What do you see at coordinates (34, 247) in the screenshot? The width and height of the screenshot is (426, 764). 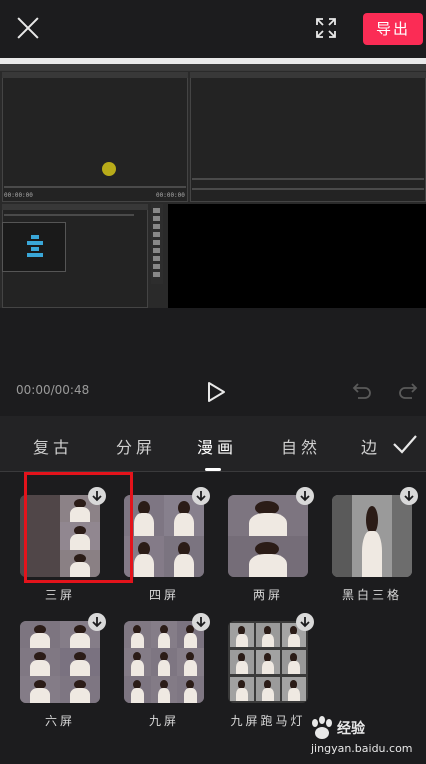 I see `preview-clip-thumb` at bounding box center [34, 247].